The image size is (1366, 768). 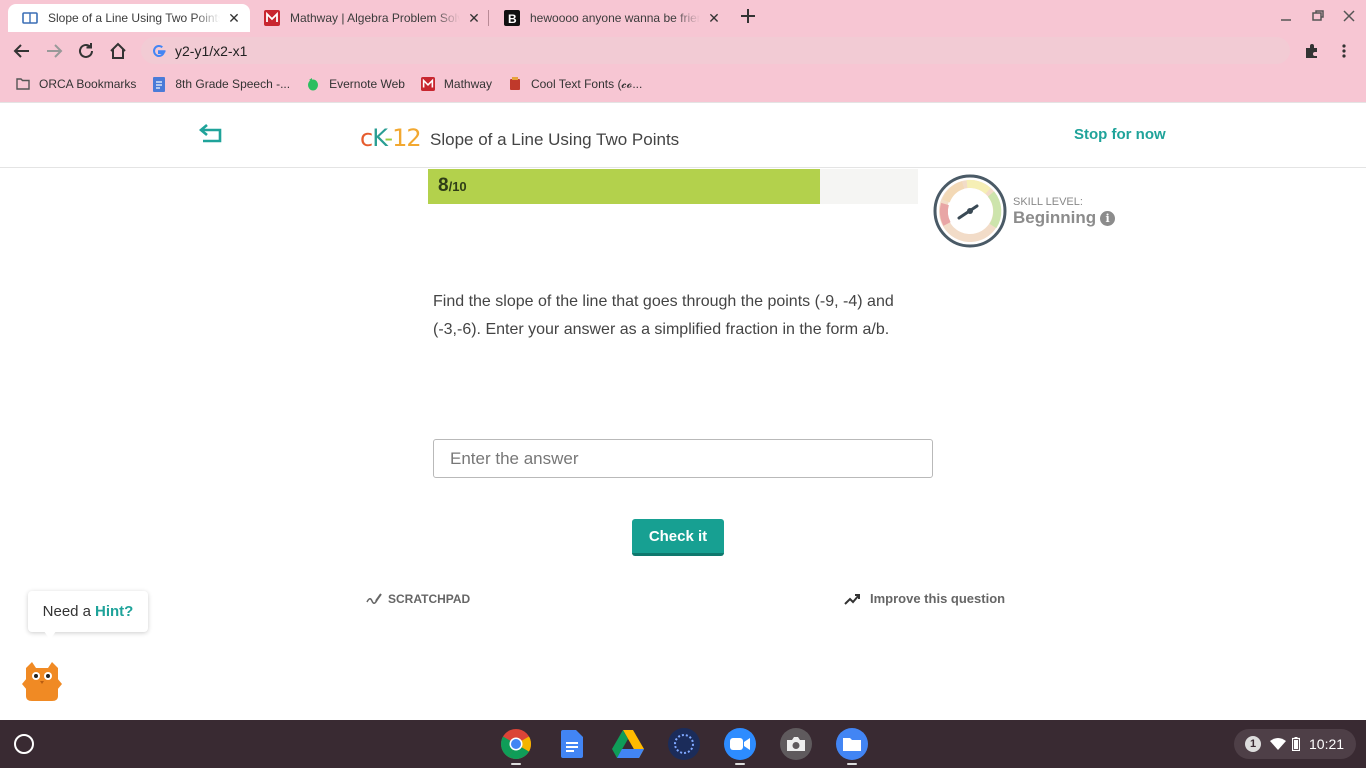 I want to click on check-it-button: Check it, so click(x=678, y=537).